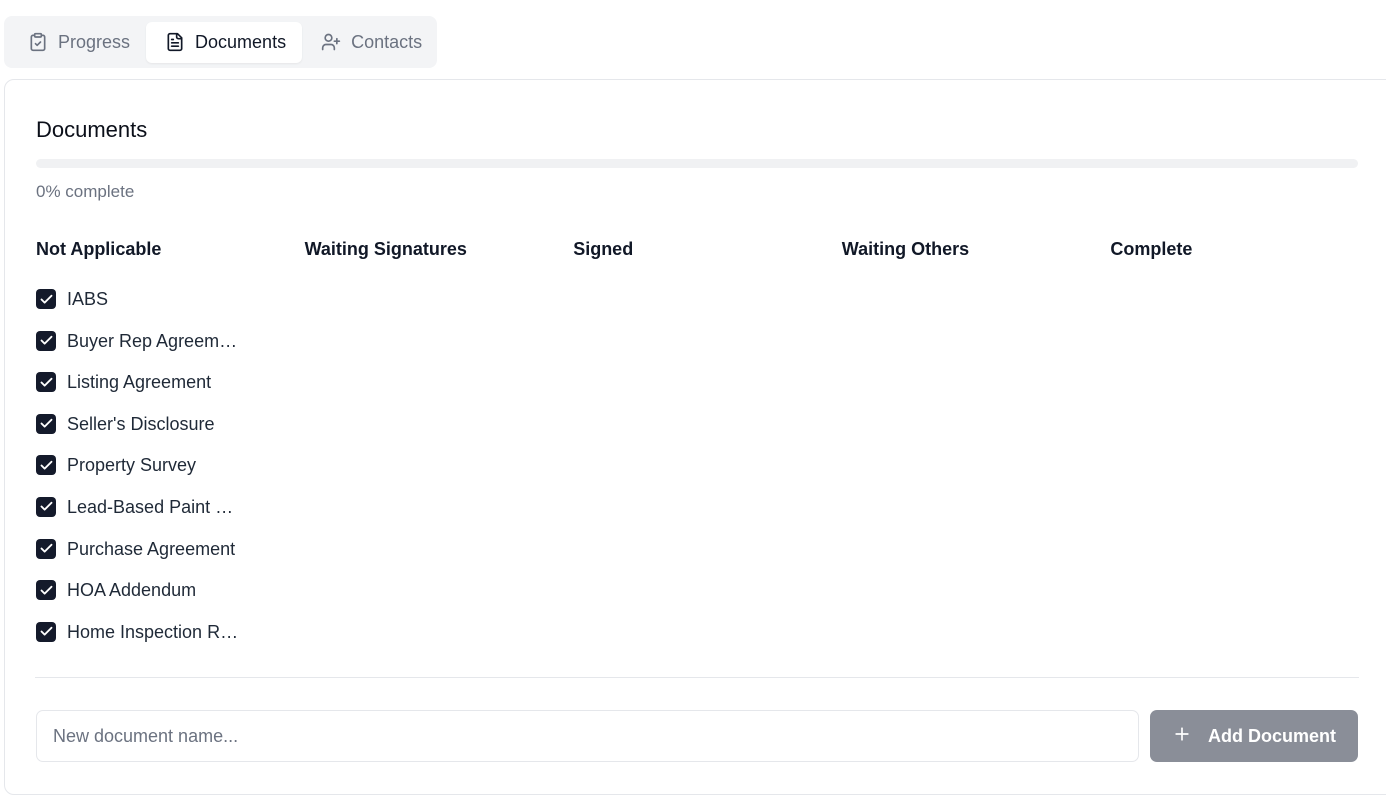 This screenshot has height=803, width=1386. What do you see at coordinates (175, 42) in the screenshot?
I see `file-text-icon` at bounding box center [175, 42].